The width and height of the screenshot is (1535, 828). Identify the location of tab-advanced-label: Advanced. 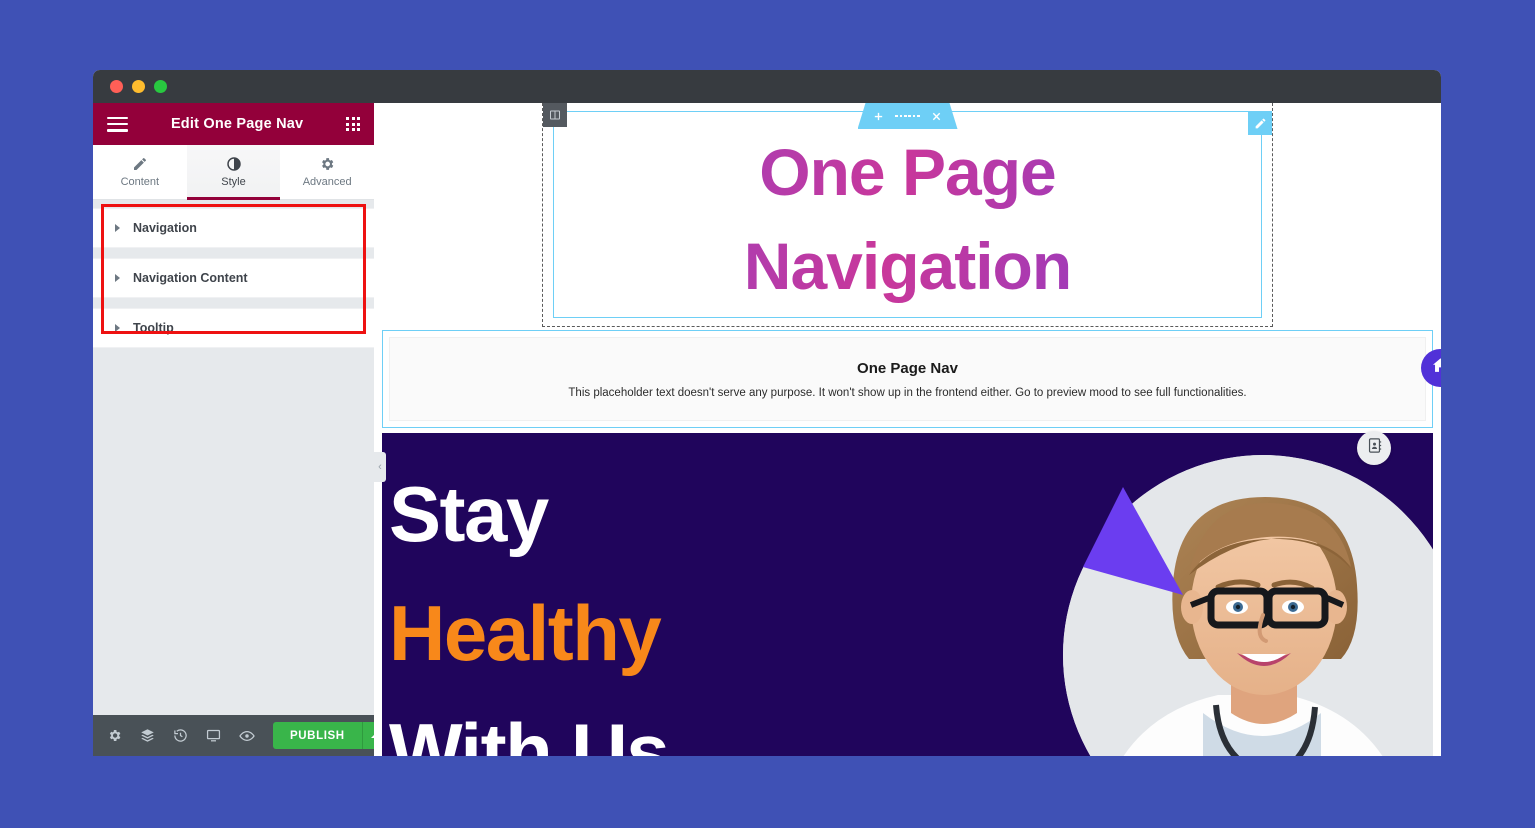
(327, 182).